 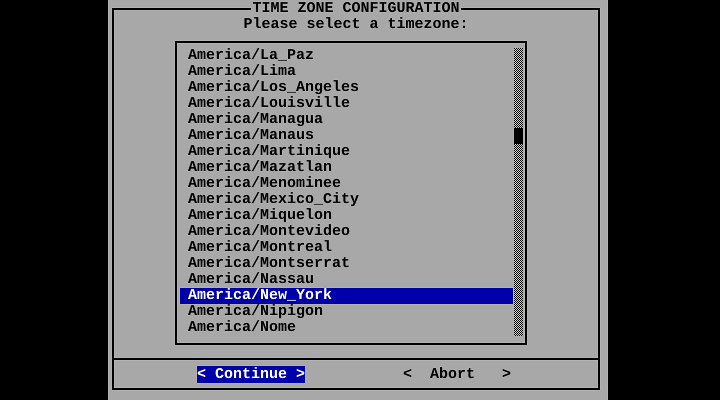 I want to click on list-item: America/Managua, so click(x=346, y=120).